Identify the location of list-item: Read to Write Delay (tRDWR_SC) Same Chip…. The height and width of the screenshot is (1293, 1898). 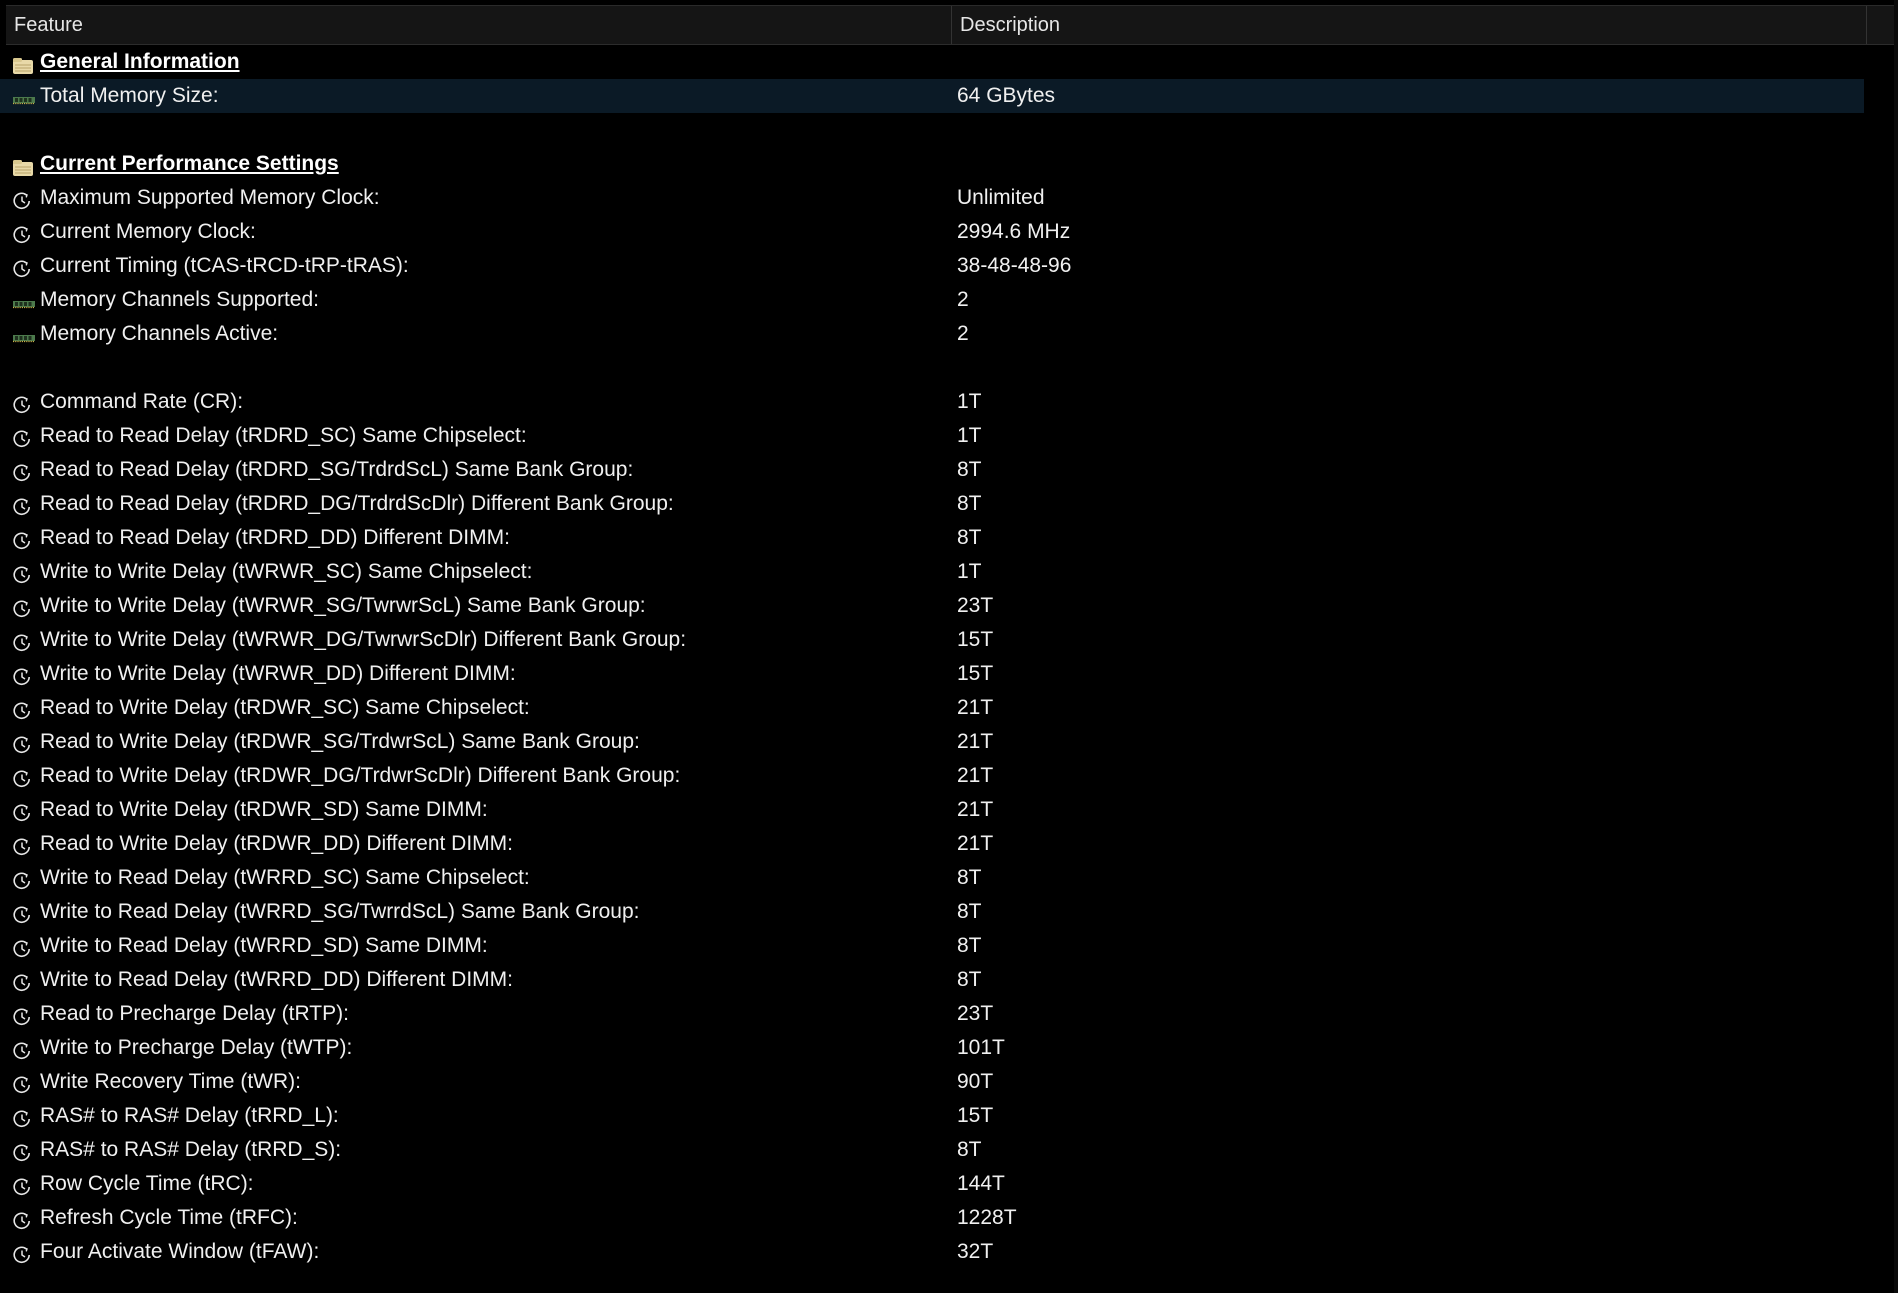
(949, 708).